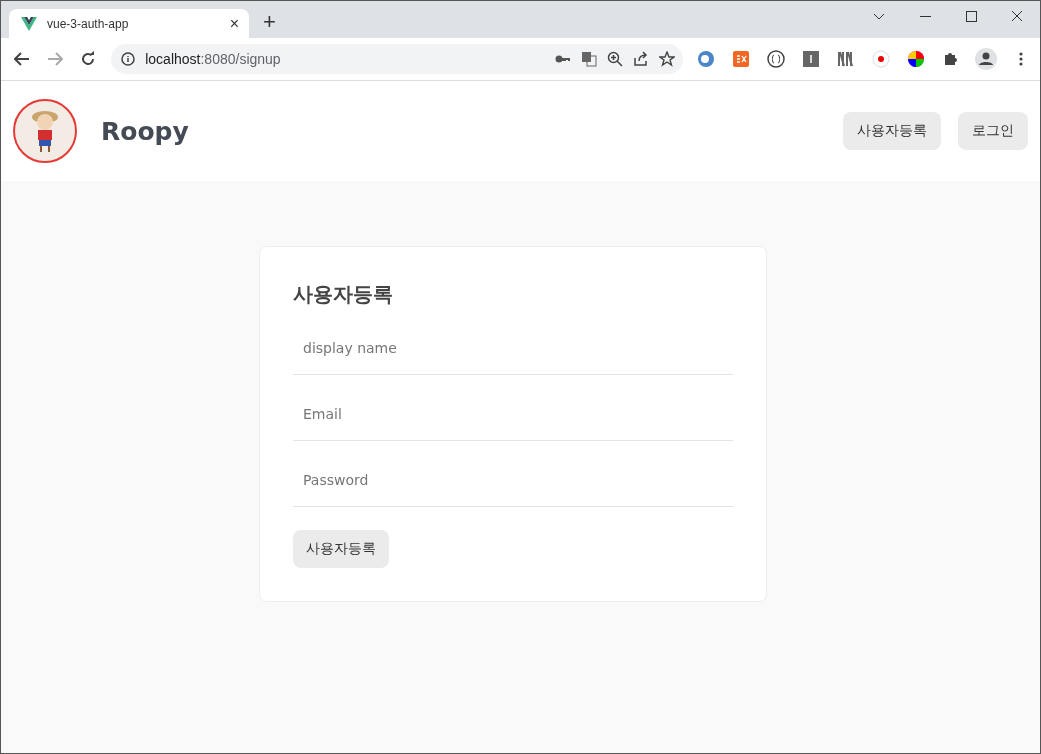 This screenshot has height=754, width=1041. What do you see at coordinates (985, 59) in the screenshot?
I see `profile-avatar-icon` at bounding box center [985, 59].